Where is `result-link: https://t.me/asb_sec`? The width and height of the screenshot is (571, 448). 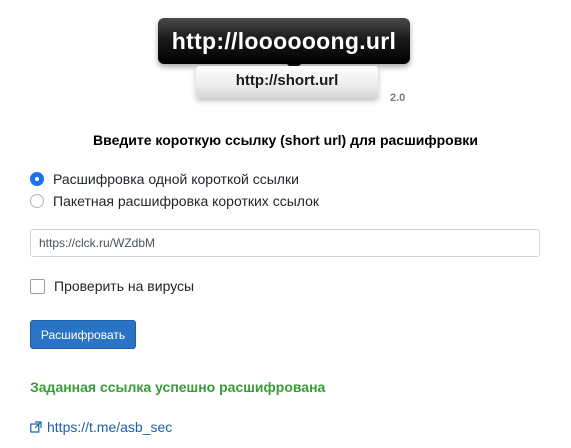 result-link: https://t.me/asb_sec is located at coordinates (109, 427).